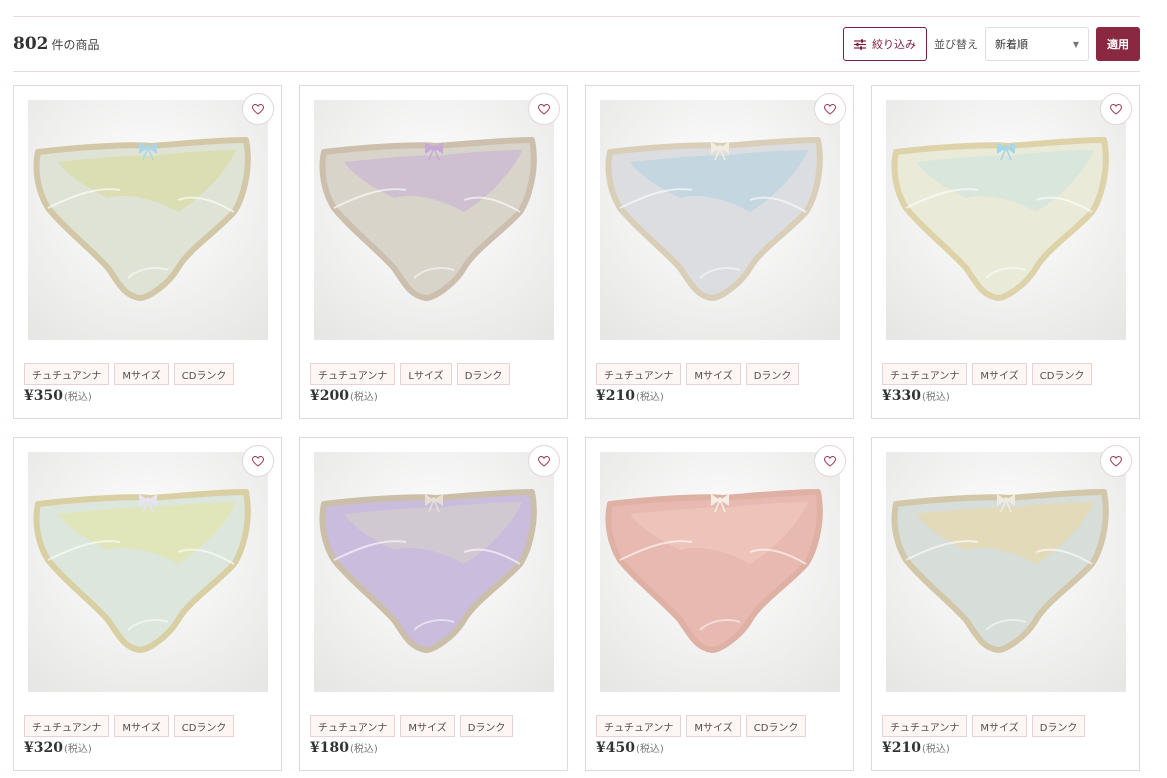 This screenshot has height=778, width=1167. I want to click on toolbar-divider, so click(576, 71).